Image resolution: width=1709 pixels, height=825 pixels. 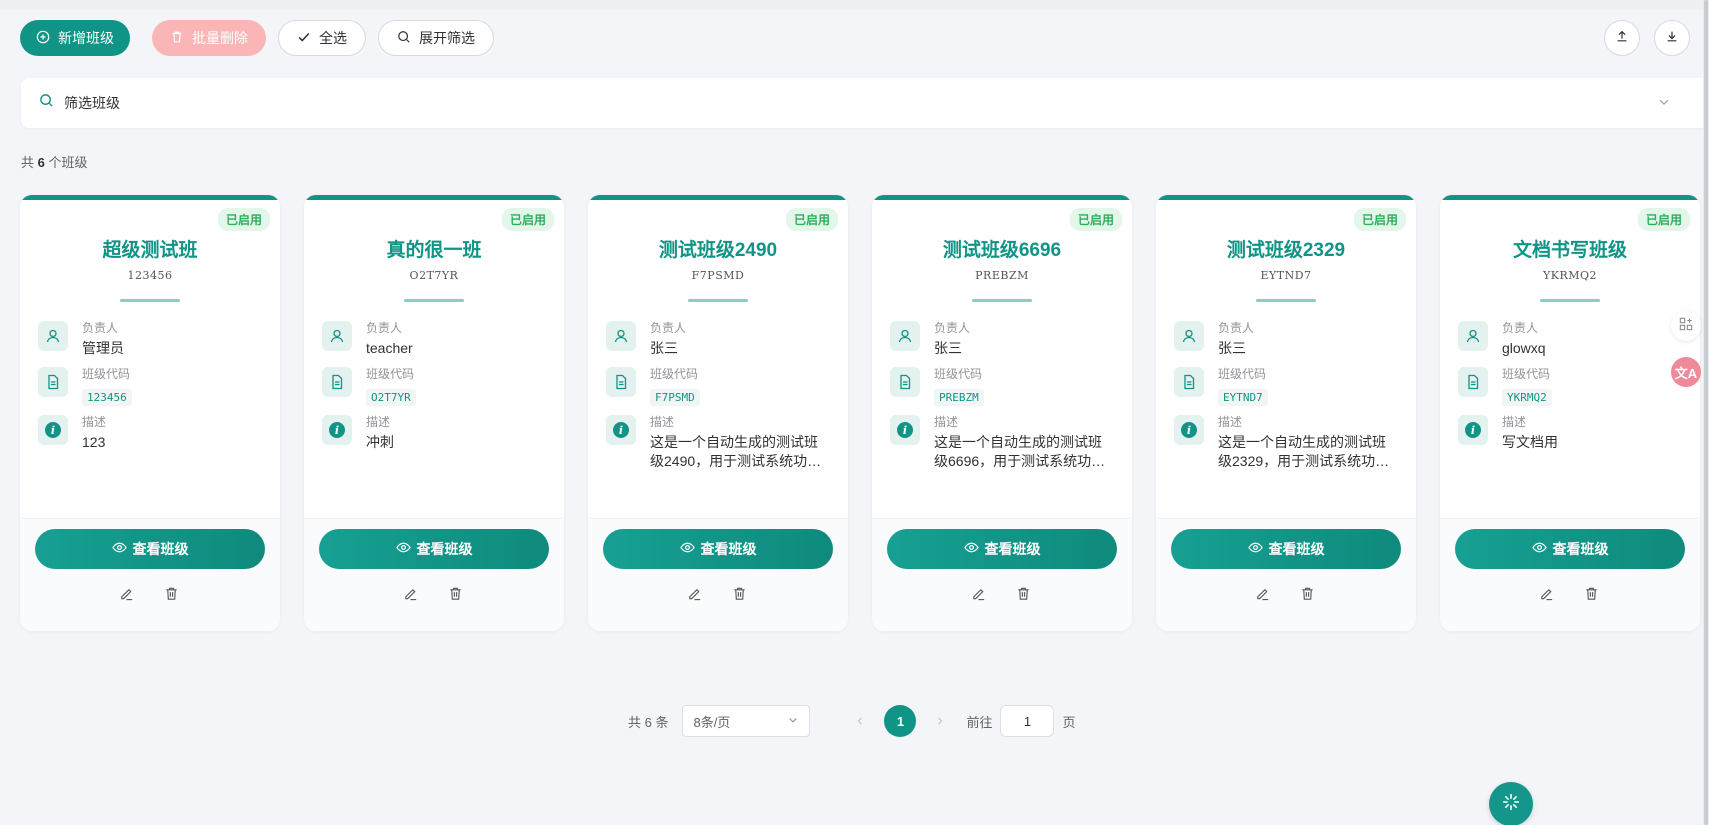 What do you see at coordinates (378, 422) in the screenshot?
I see `desc-label: 描述` at bounding box center [378, 422].